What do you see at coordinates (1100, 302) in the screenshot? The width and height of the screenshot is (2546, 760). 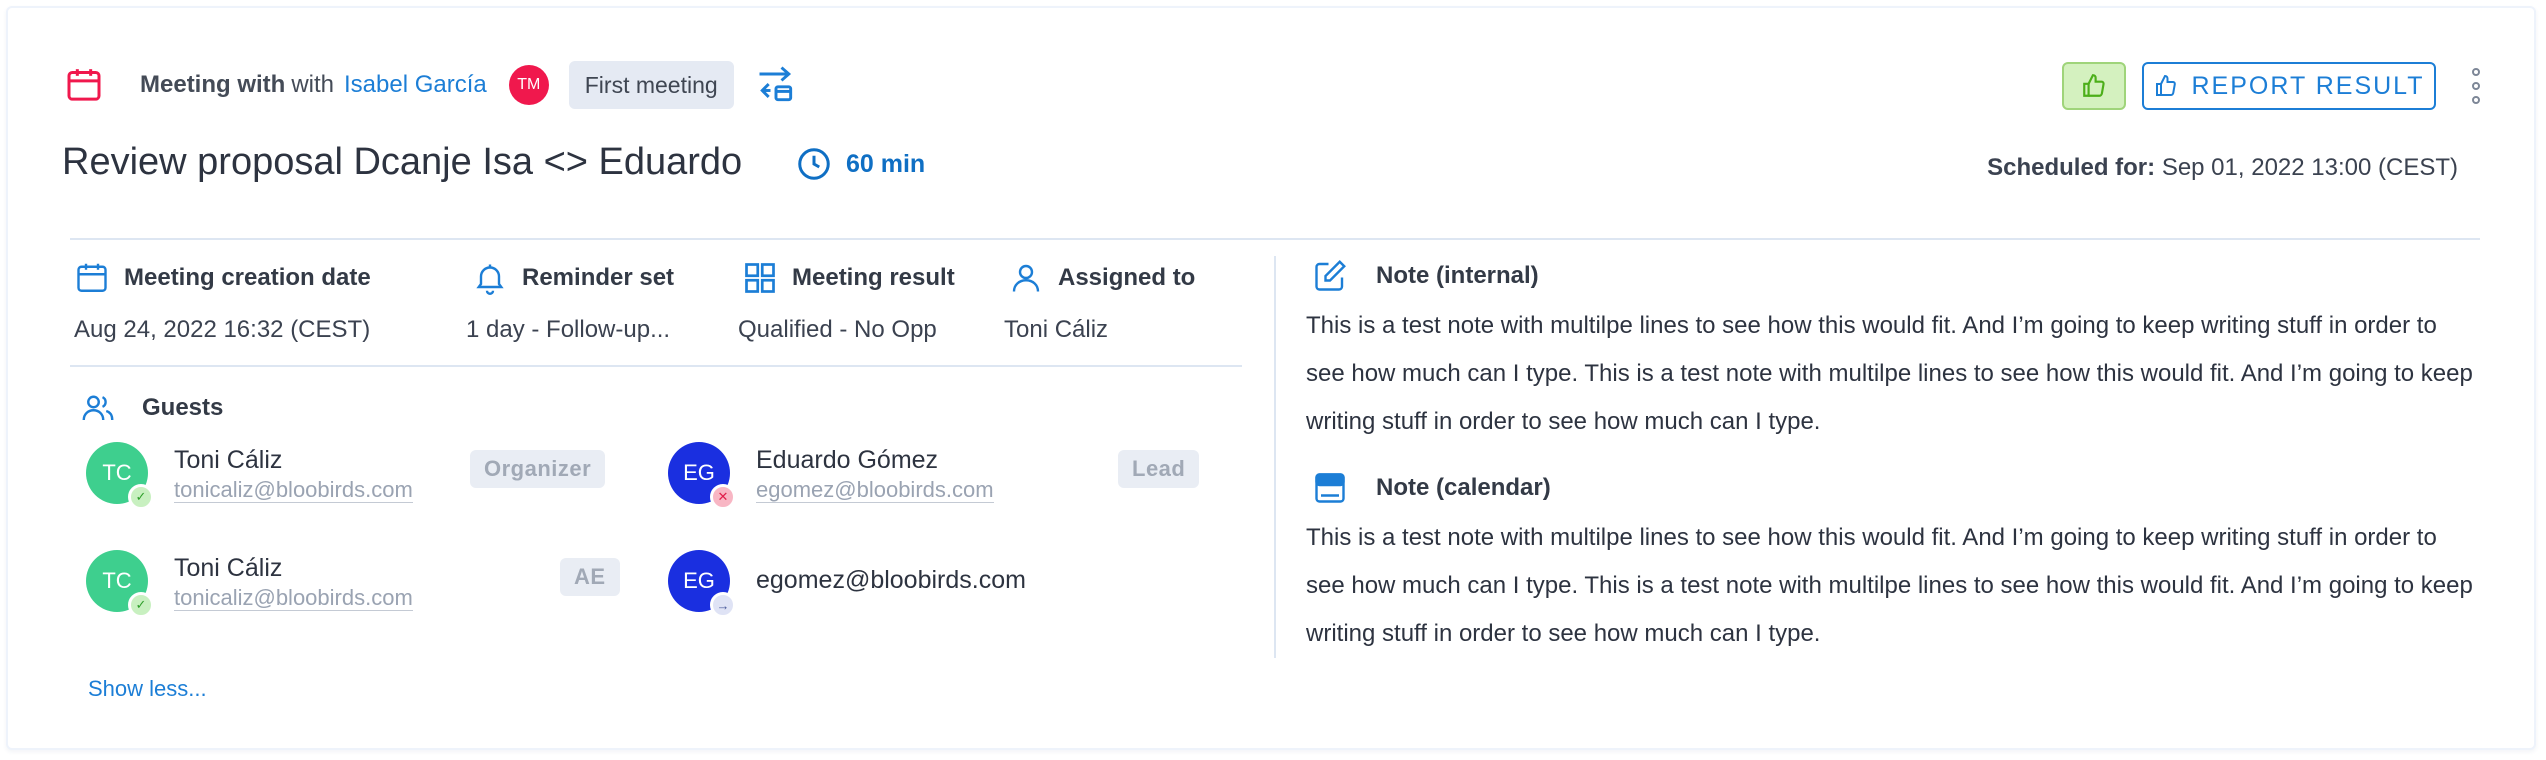 I see `assigned-to: Assigned to Toni Cáliz` at bounding box center [1100, 302].